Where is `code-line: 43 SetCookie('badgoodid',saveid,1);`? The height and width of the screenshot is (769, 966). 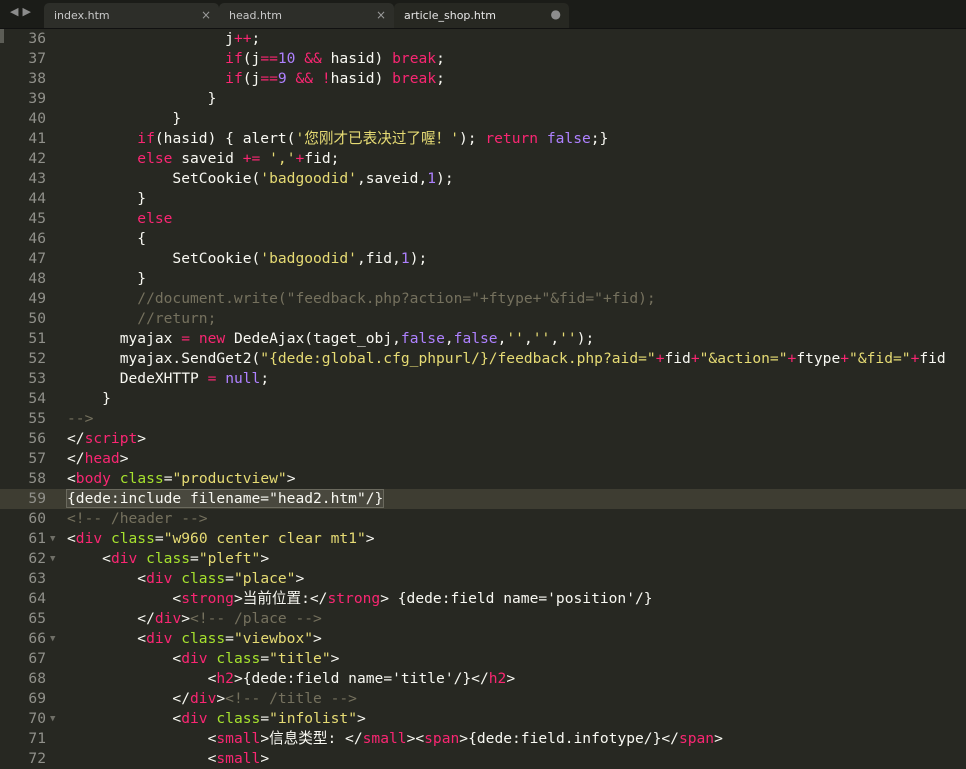
code-line: 43 SetCookie('badgoodid',saveid,1); is located at coordinates (483, 179).